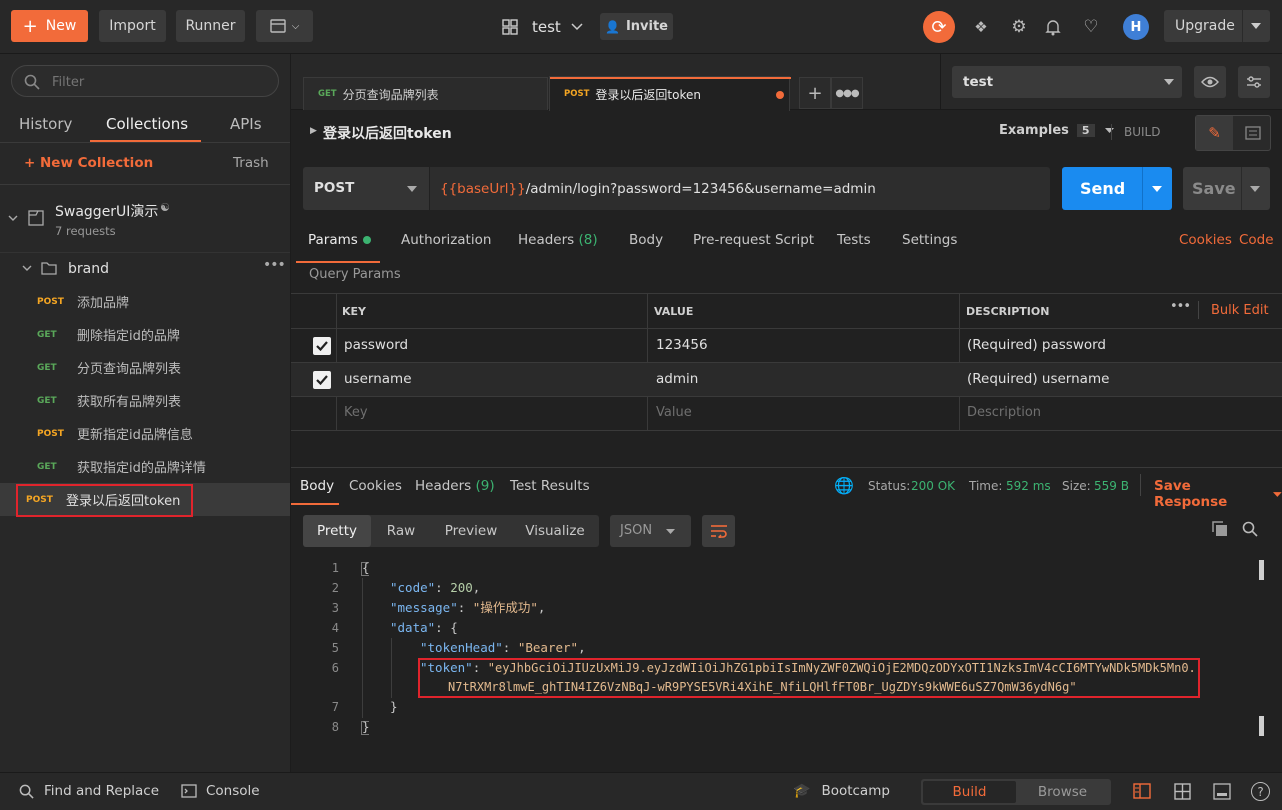 This screenshot has height=810, width=1282. What do you see at coordinates (49, 26) in the screenshot?
I see `new-button: + New` at bounding box center [49, 26].